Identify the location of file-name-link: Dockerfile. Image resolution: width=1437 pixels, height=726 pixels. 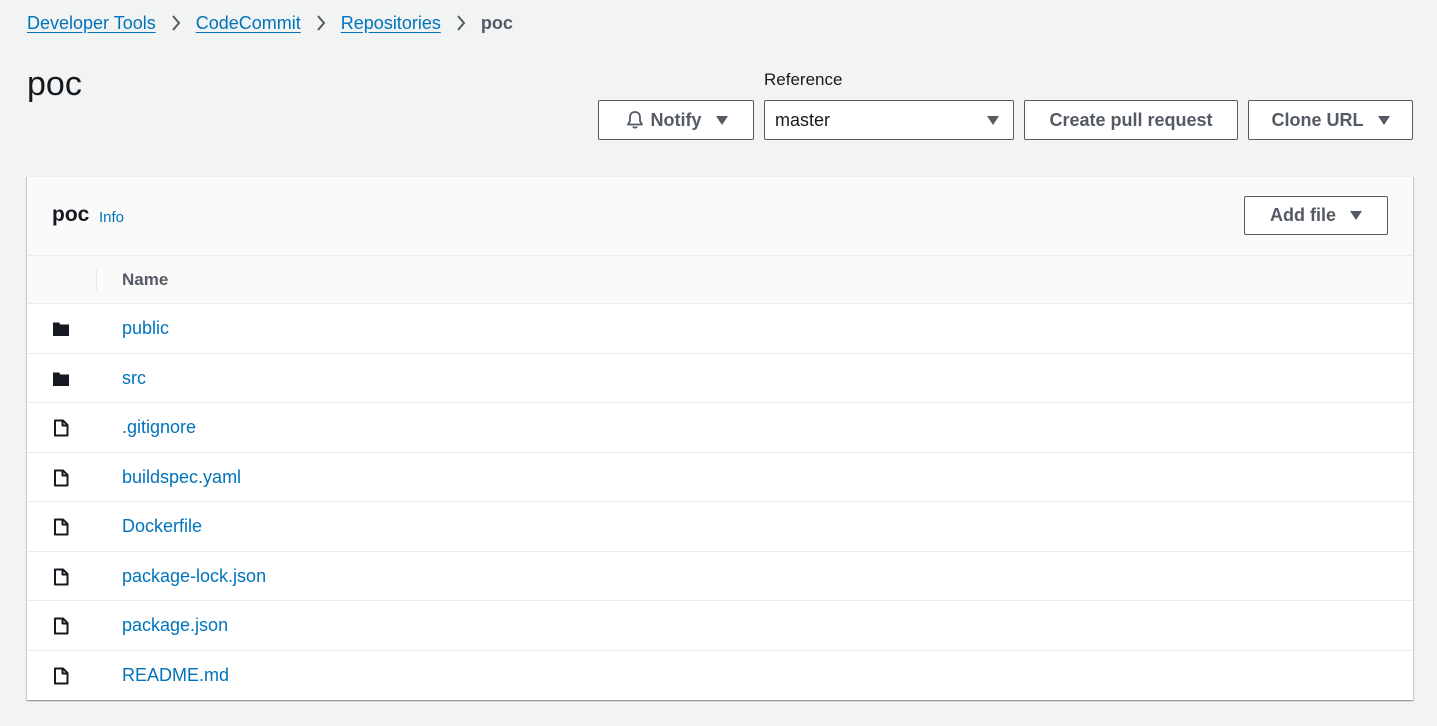
(162, 526).